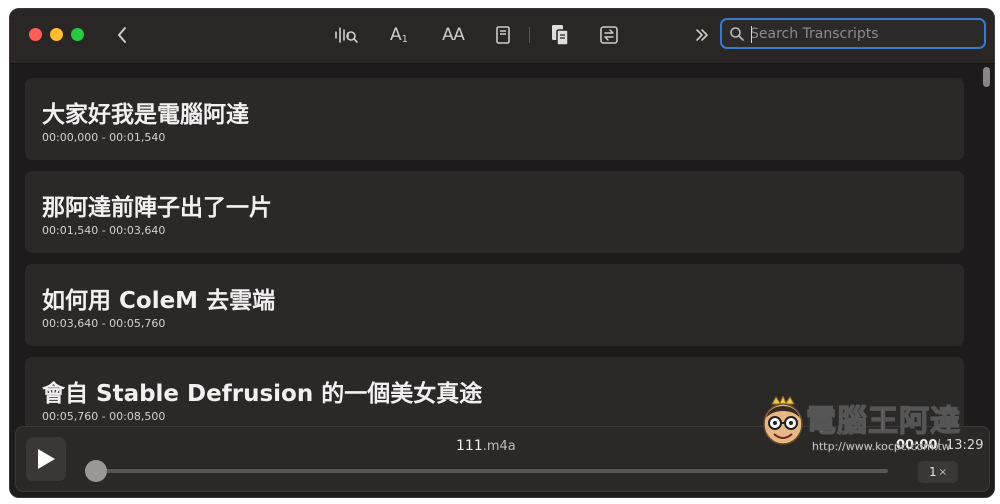 This screenshot has width=1000, height=504. I want to click on file-name: 111, so click(469, 446).